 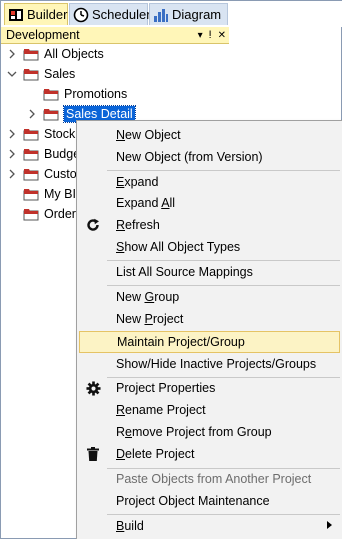 What do you see at coordinates (209, 526) in the screenshot?
I see `menu-item-build: Build` at bounding box center [209, 526].